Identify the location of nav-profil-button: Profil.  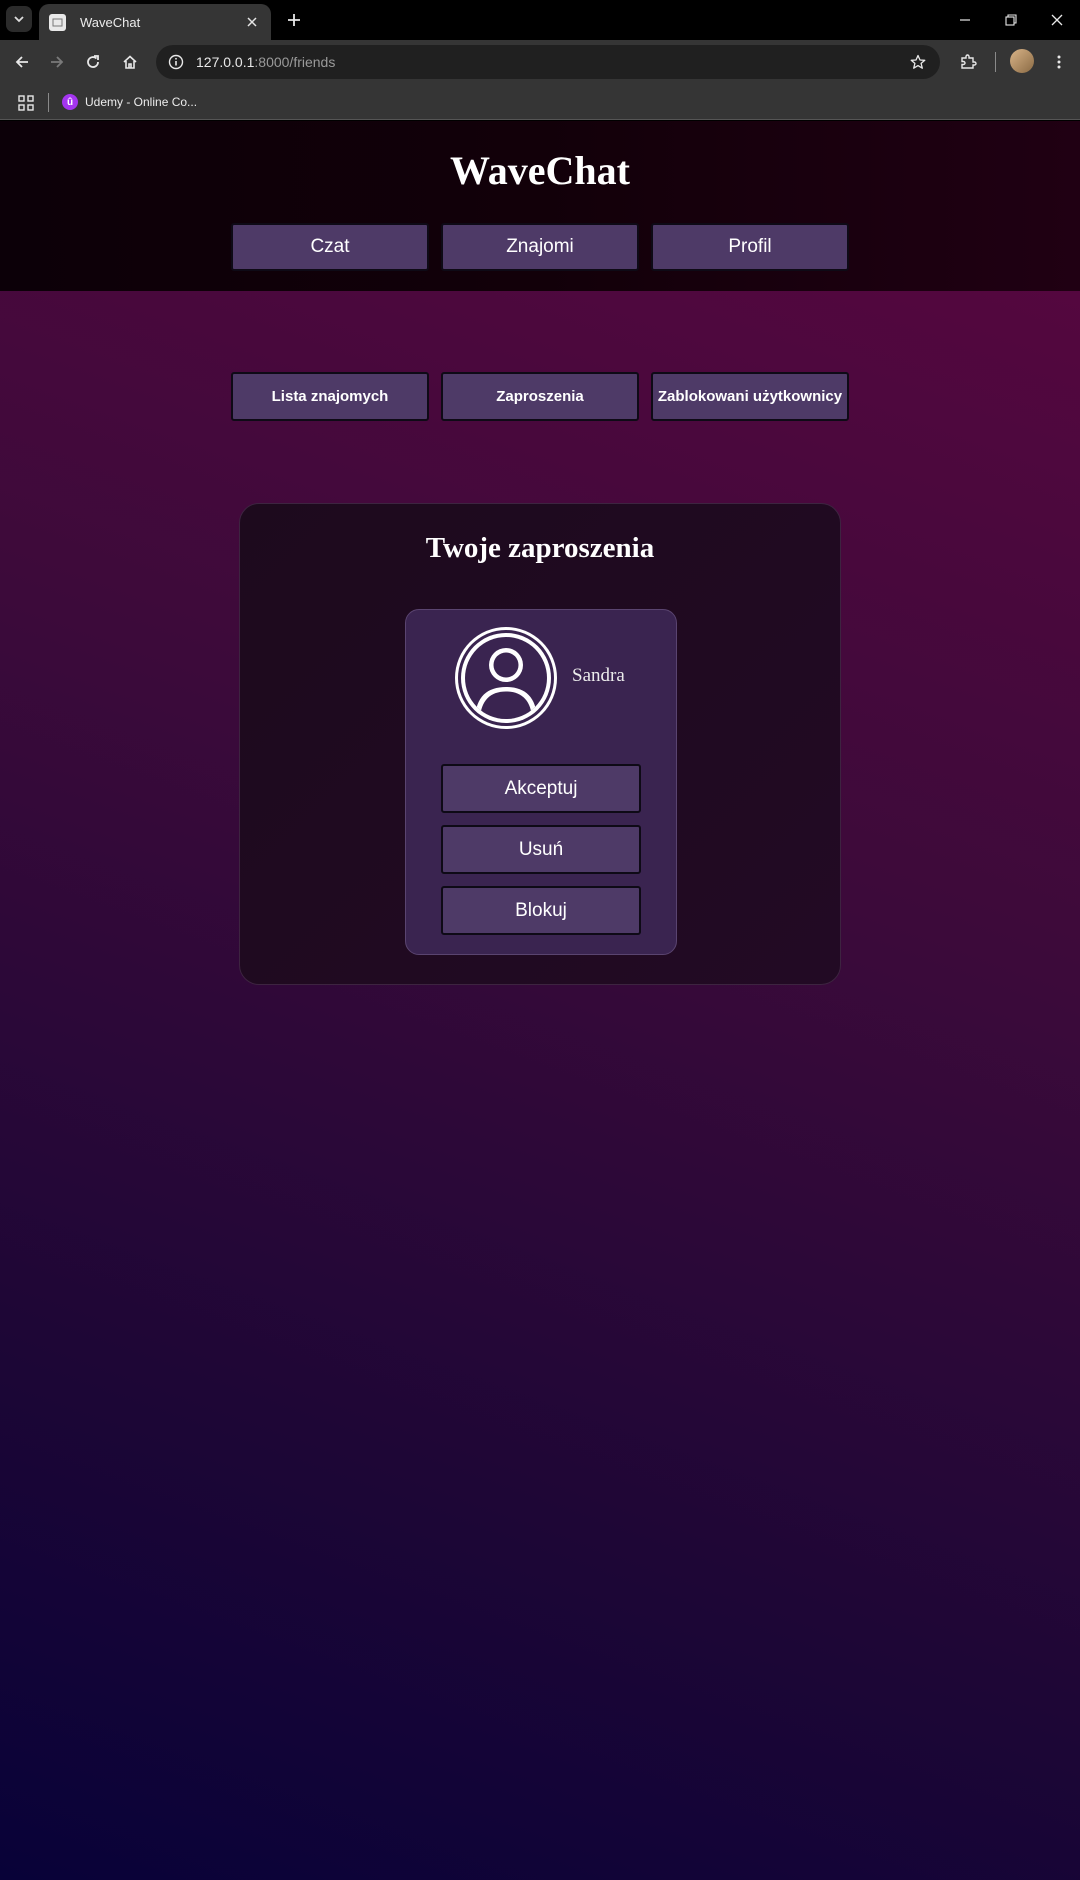
(750, 247).